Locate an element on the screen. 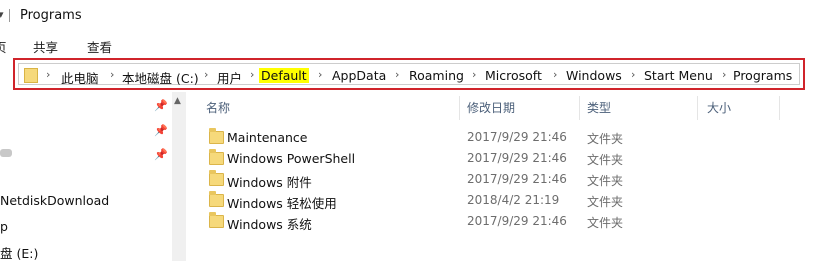 The height and width of the screenshot is (262, 823). breadcrumb-microsoft: Microsoft is located at coordinates (513, 75).